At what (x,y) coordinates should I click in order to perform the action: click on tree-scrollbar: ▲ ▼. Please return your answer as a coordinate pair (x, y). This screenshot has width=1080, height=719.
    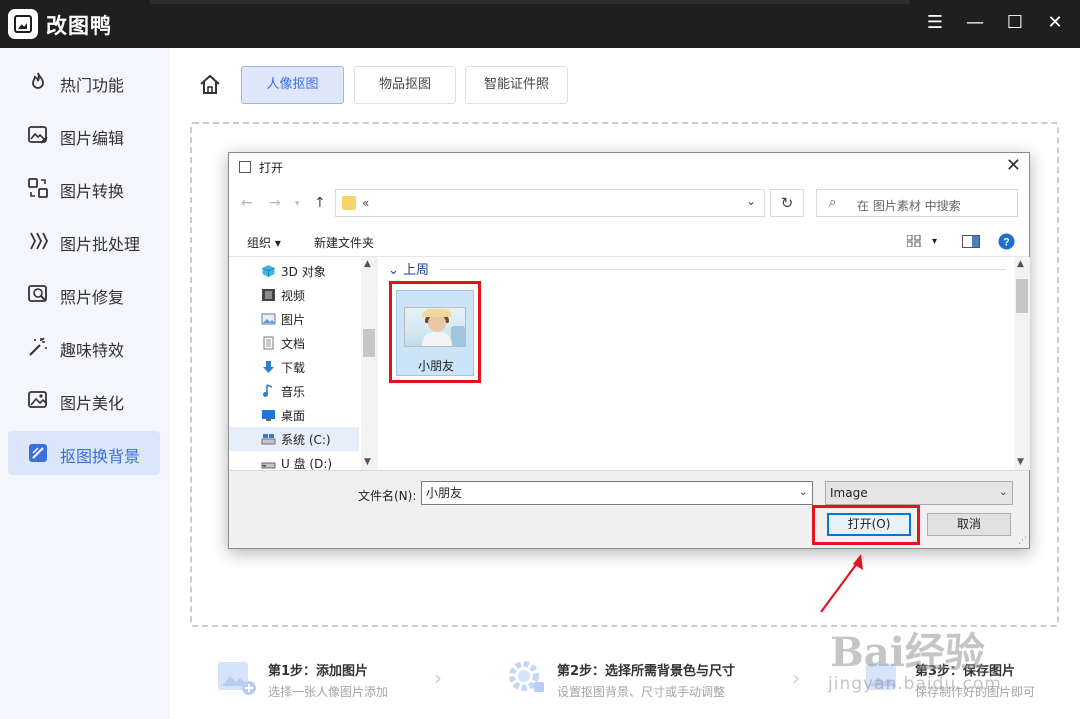
    Looking at the image, I should click on (369, 363).